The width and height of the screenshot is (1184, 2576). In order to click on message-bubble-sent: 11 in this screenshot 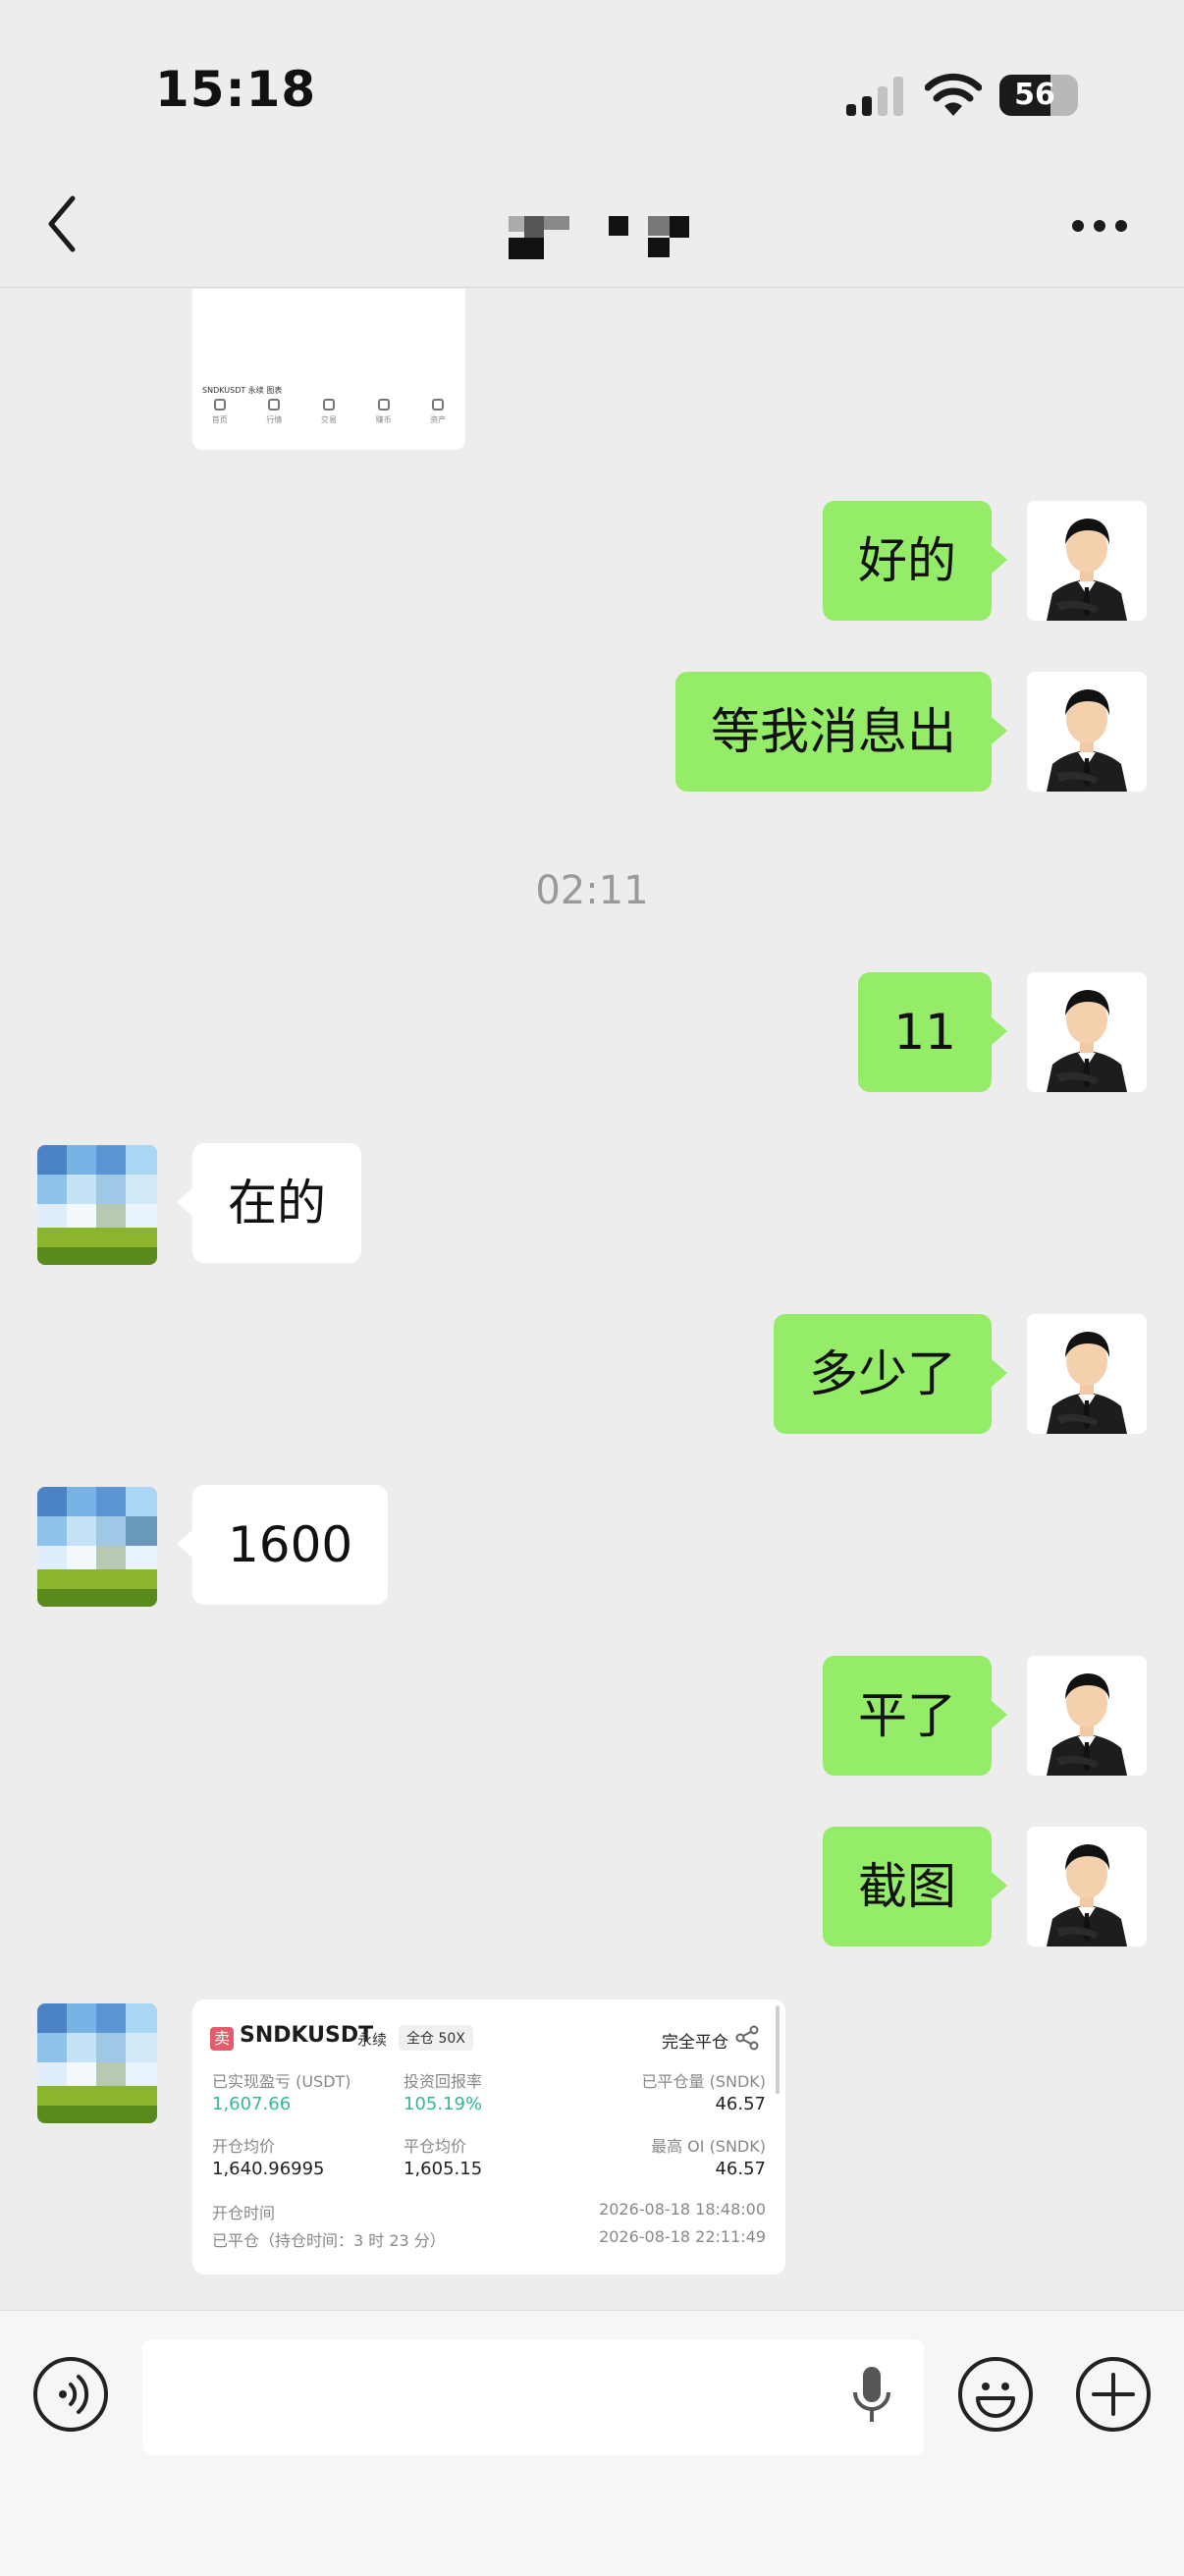, I will do `click(932, 1032)`.